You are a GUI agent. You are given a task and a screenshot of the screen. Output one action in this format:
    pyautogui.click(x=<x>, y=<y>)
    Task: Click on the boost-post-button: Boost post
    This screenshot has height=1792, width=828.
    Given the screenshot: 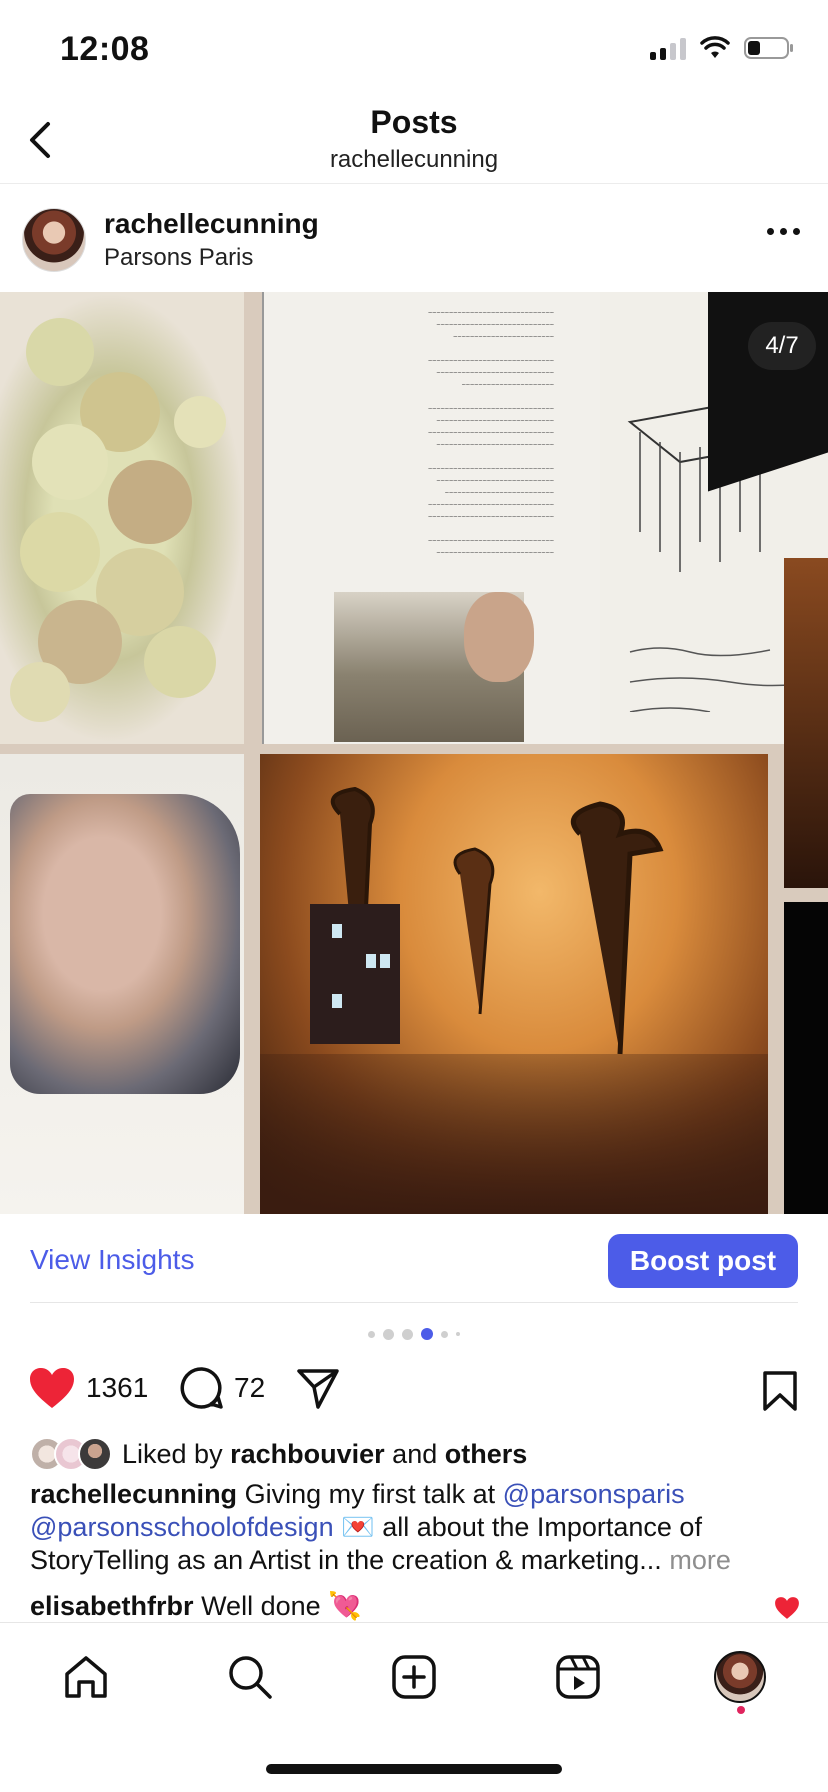 What is the action you would take?
    pyautogui.click(x=703, y=1261)
    